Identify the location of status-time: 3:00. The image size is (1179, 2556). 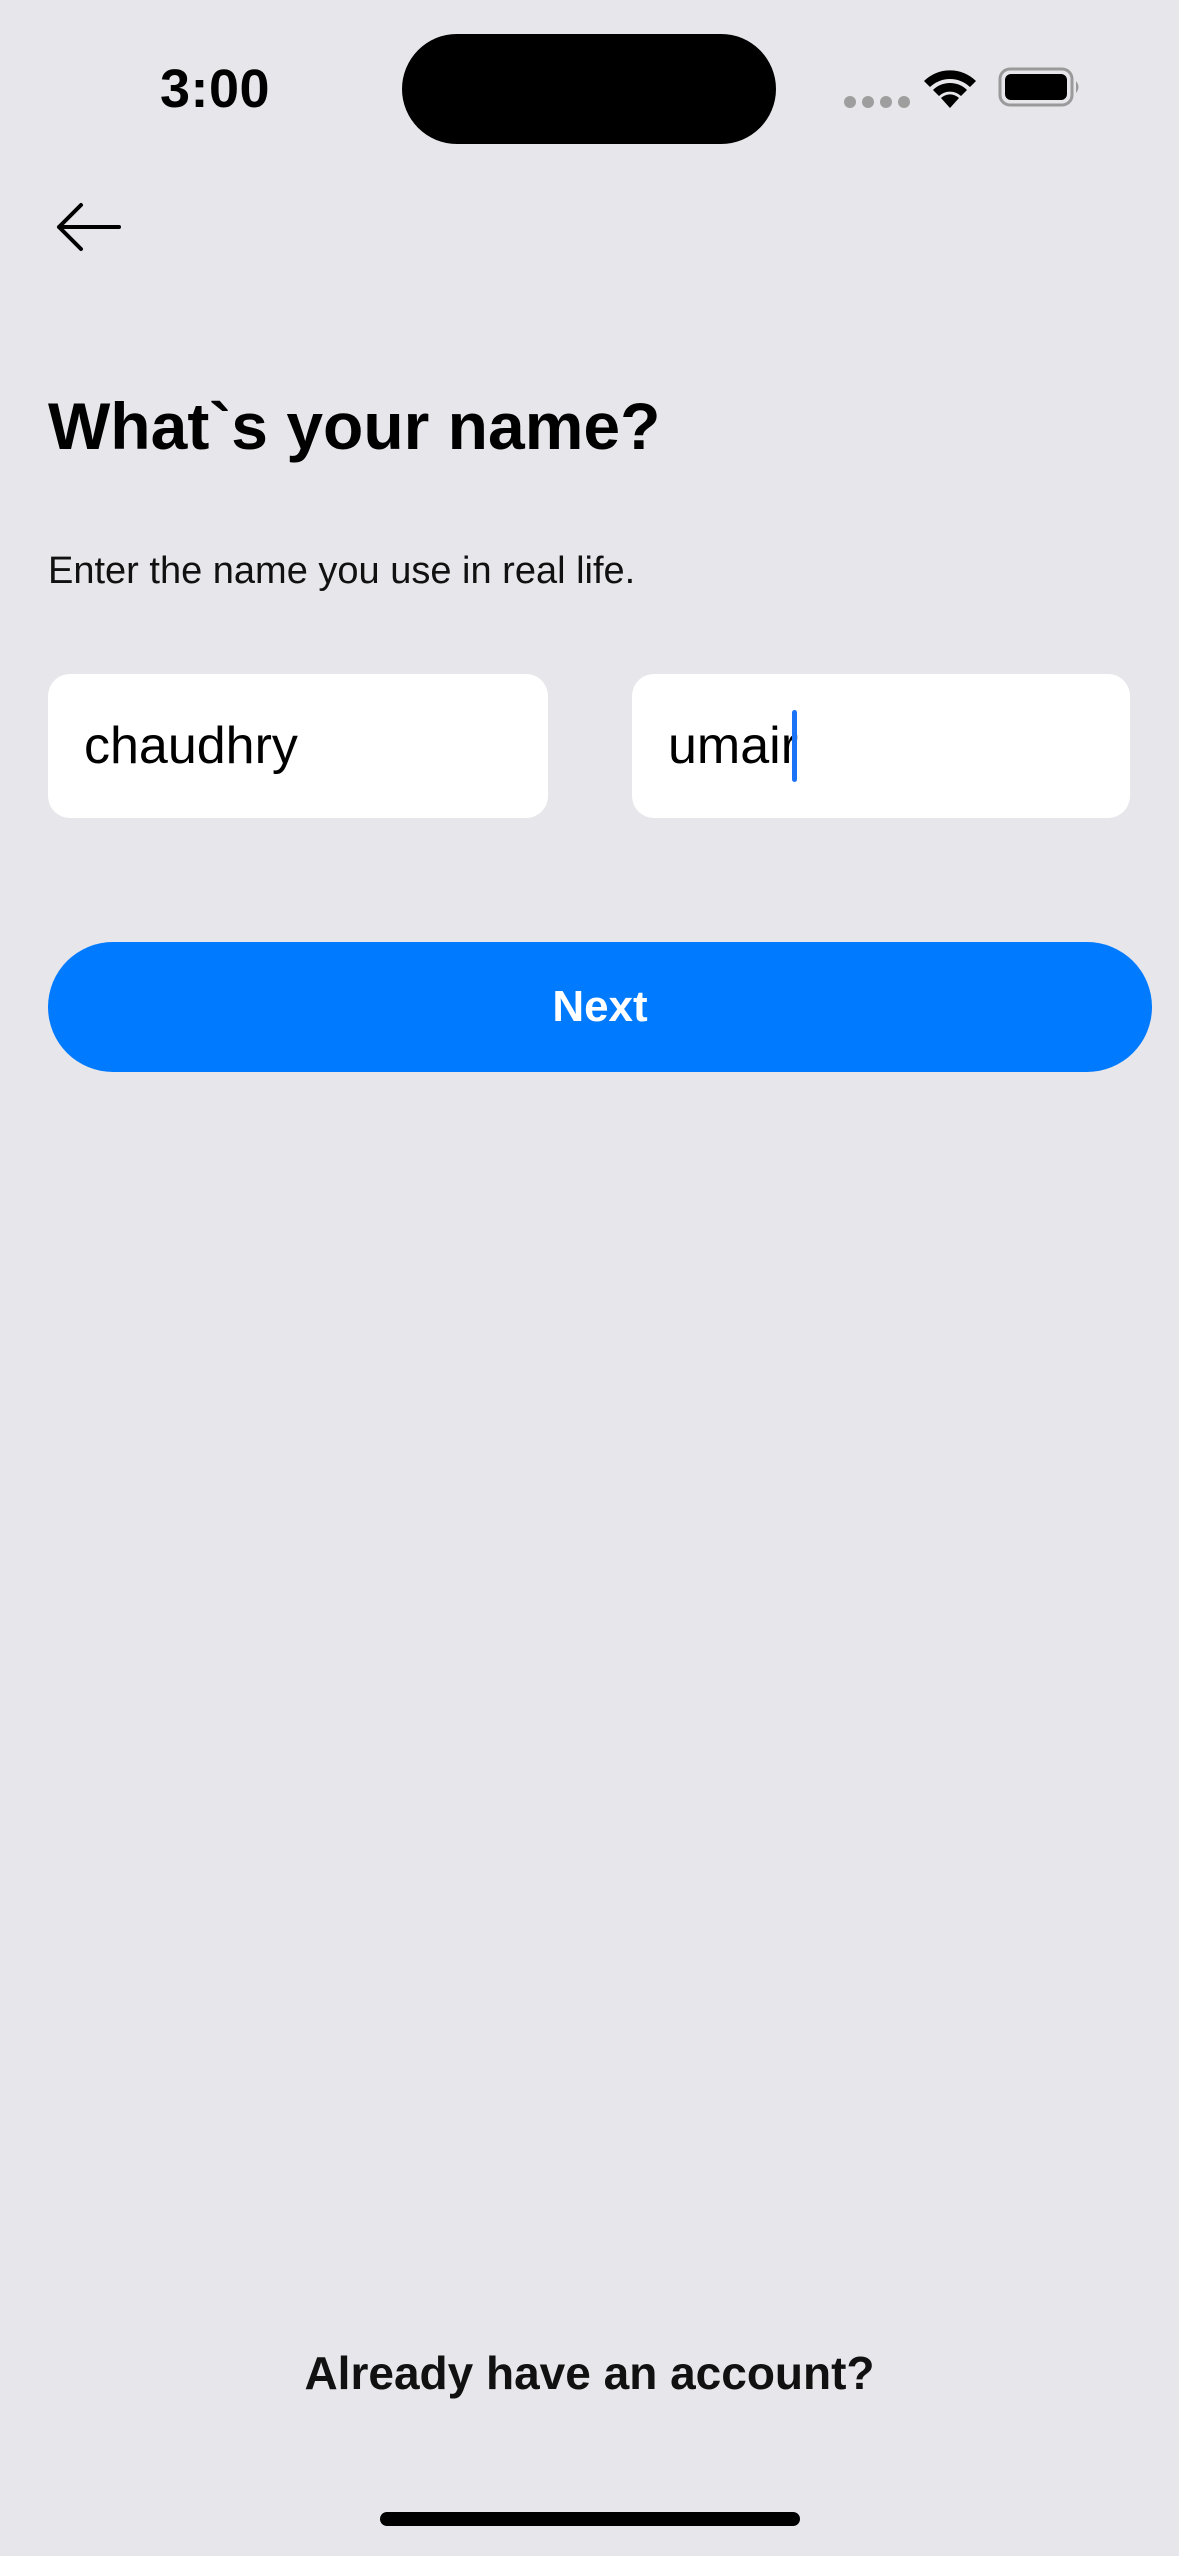
(215, 89).